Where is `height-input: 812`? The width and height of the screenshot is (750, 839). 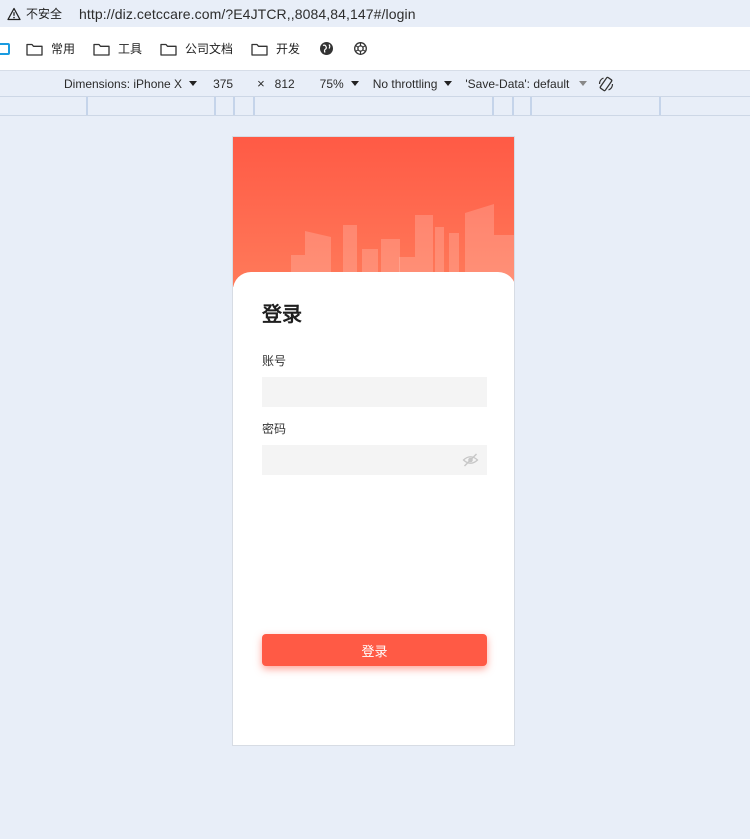
height-input: 812 is located at coordinates (290, 83).